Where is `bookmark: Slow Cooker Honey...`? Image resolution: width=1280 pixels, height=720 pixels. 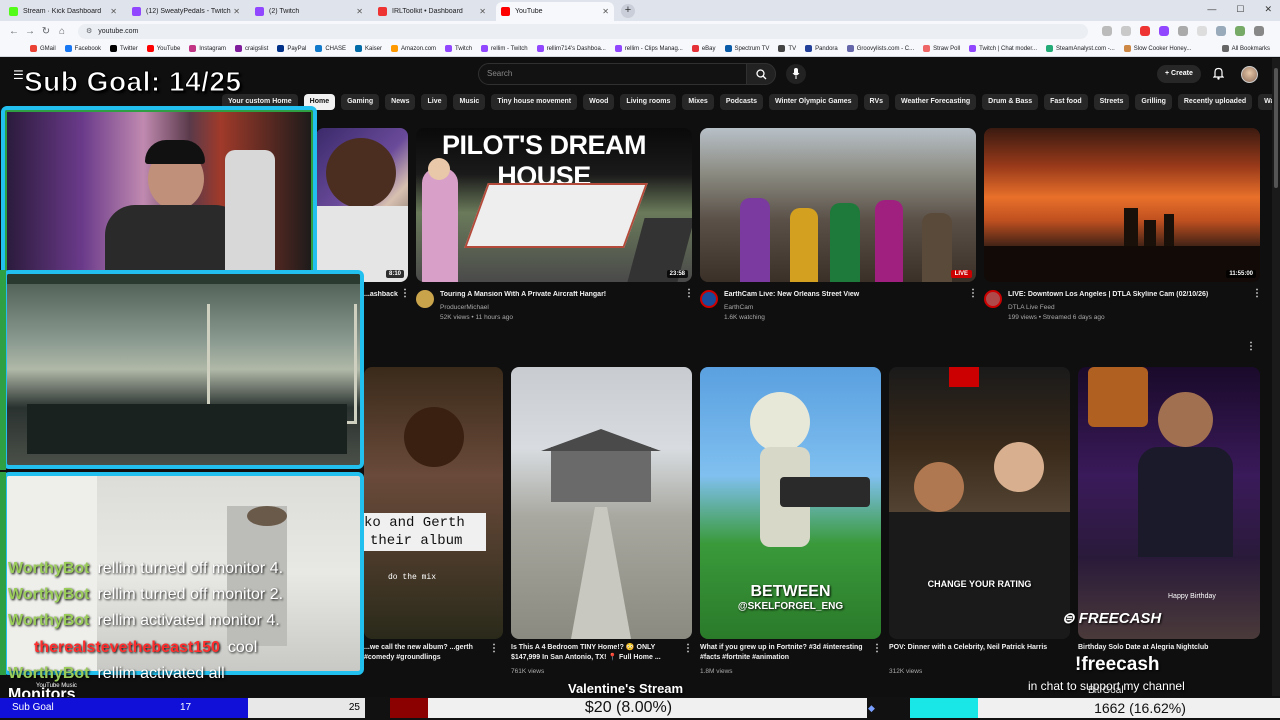 bookmark: Slow Cooker Honey... is located at coordinates (1157, 48).